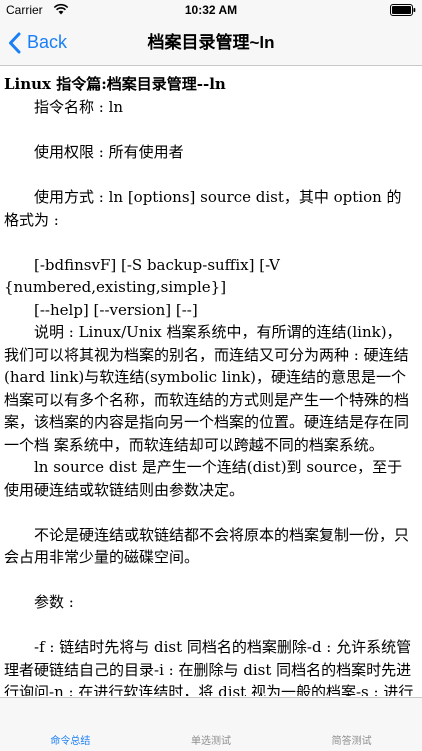 The image size is (422, 751). I want to click on article-paragraph: [--help] [--version] [--], so click(101, 309).